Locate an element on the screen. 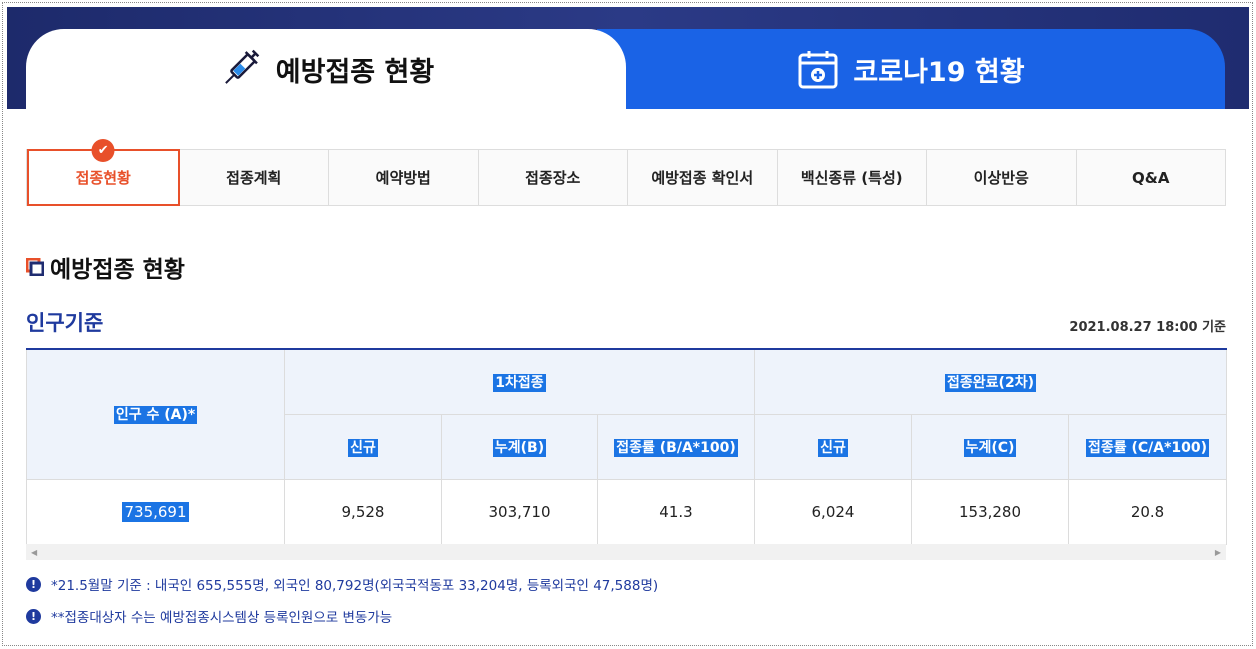  header-new-2: 신규 is located at coordinates (833, 446).